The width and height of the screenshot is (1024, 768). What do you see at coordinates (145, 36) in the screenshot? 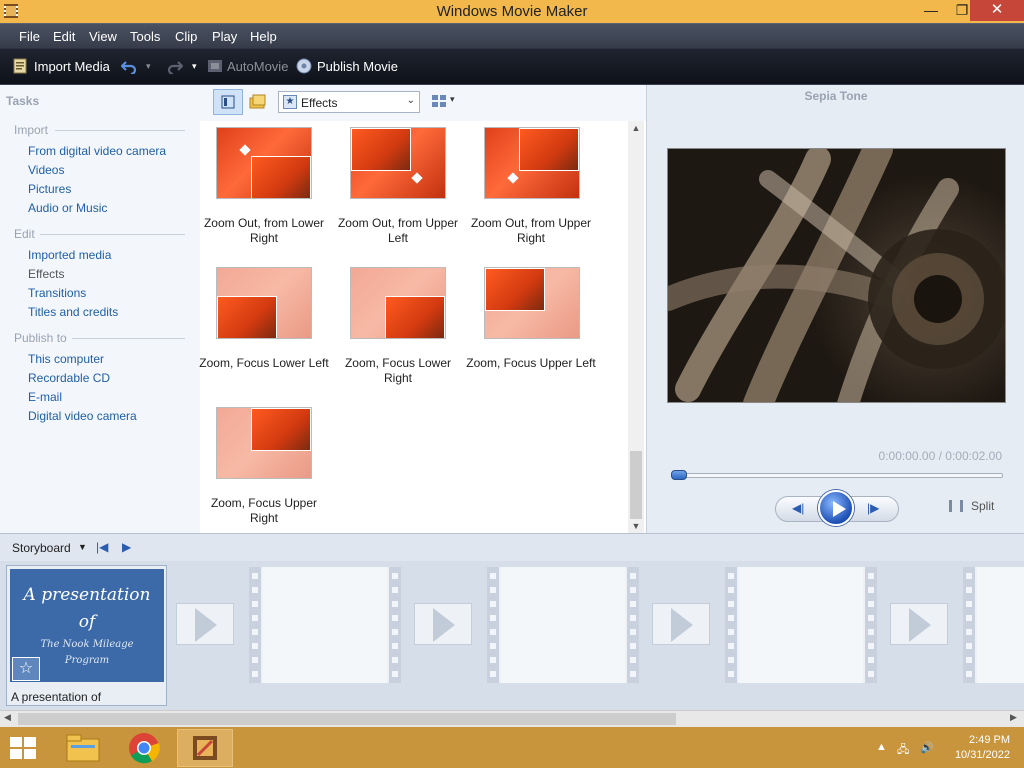
I see `menu-tools: Tools` at bounding box center [145, 36].